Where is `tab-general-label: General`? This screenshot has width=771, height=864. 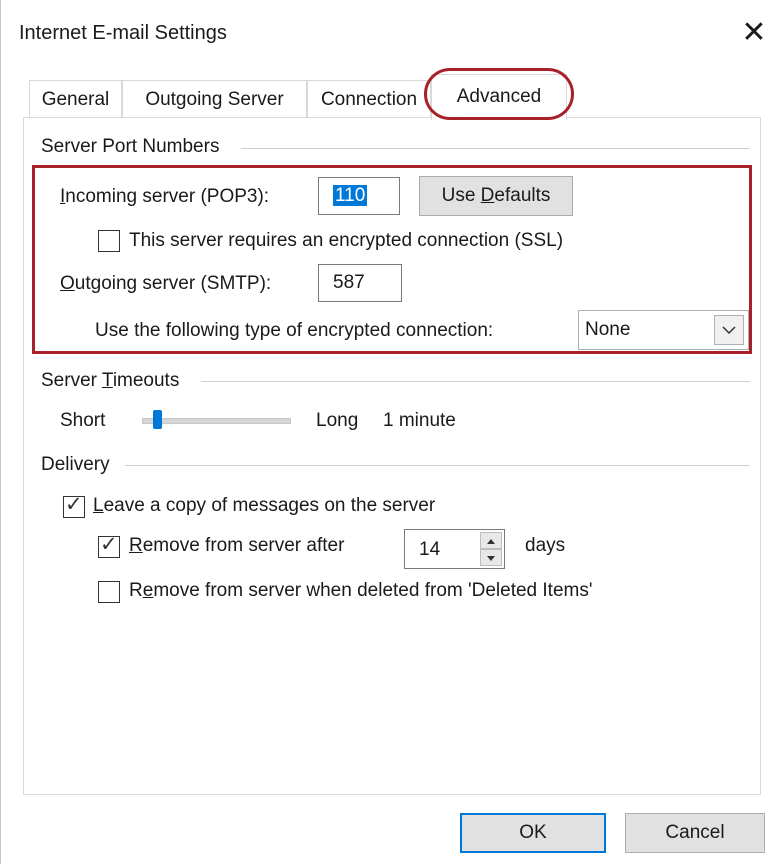 tab-general-label: General is located at coordinates (75, 99).